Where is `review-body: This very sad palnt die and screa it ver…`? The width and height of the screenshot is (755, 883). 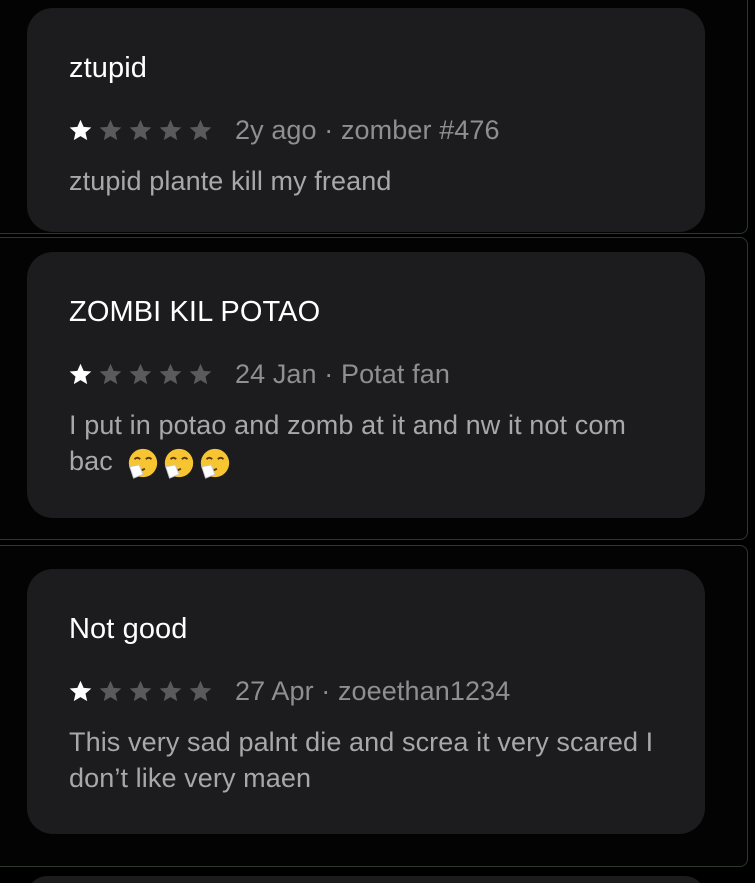 review-body: This very sad palnt die and screa it ver… is located at coordinates (361, 760).